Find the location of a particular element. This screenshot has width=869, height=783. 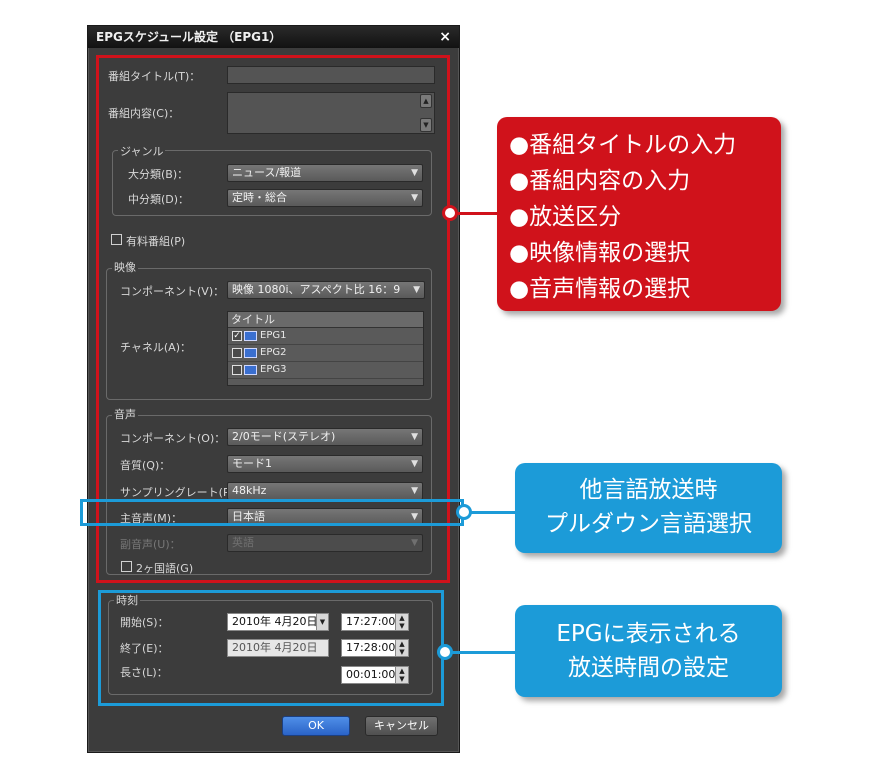

program-title-input is located at coordinates (331, 75).